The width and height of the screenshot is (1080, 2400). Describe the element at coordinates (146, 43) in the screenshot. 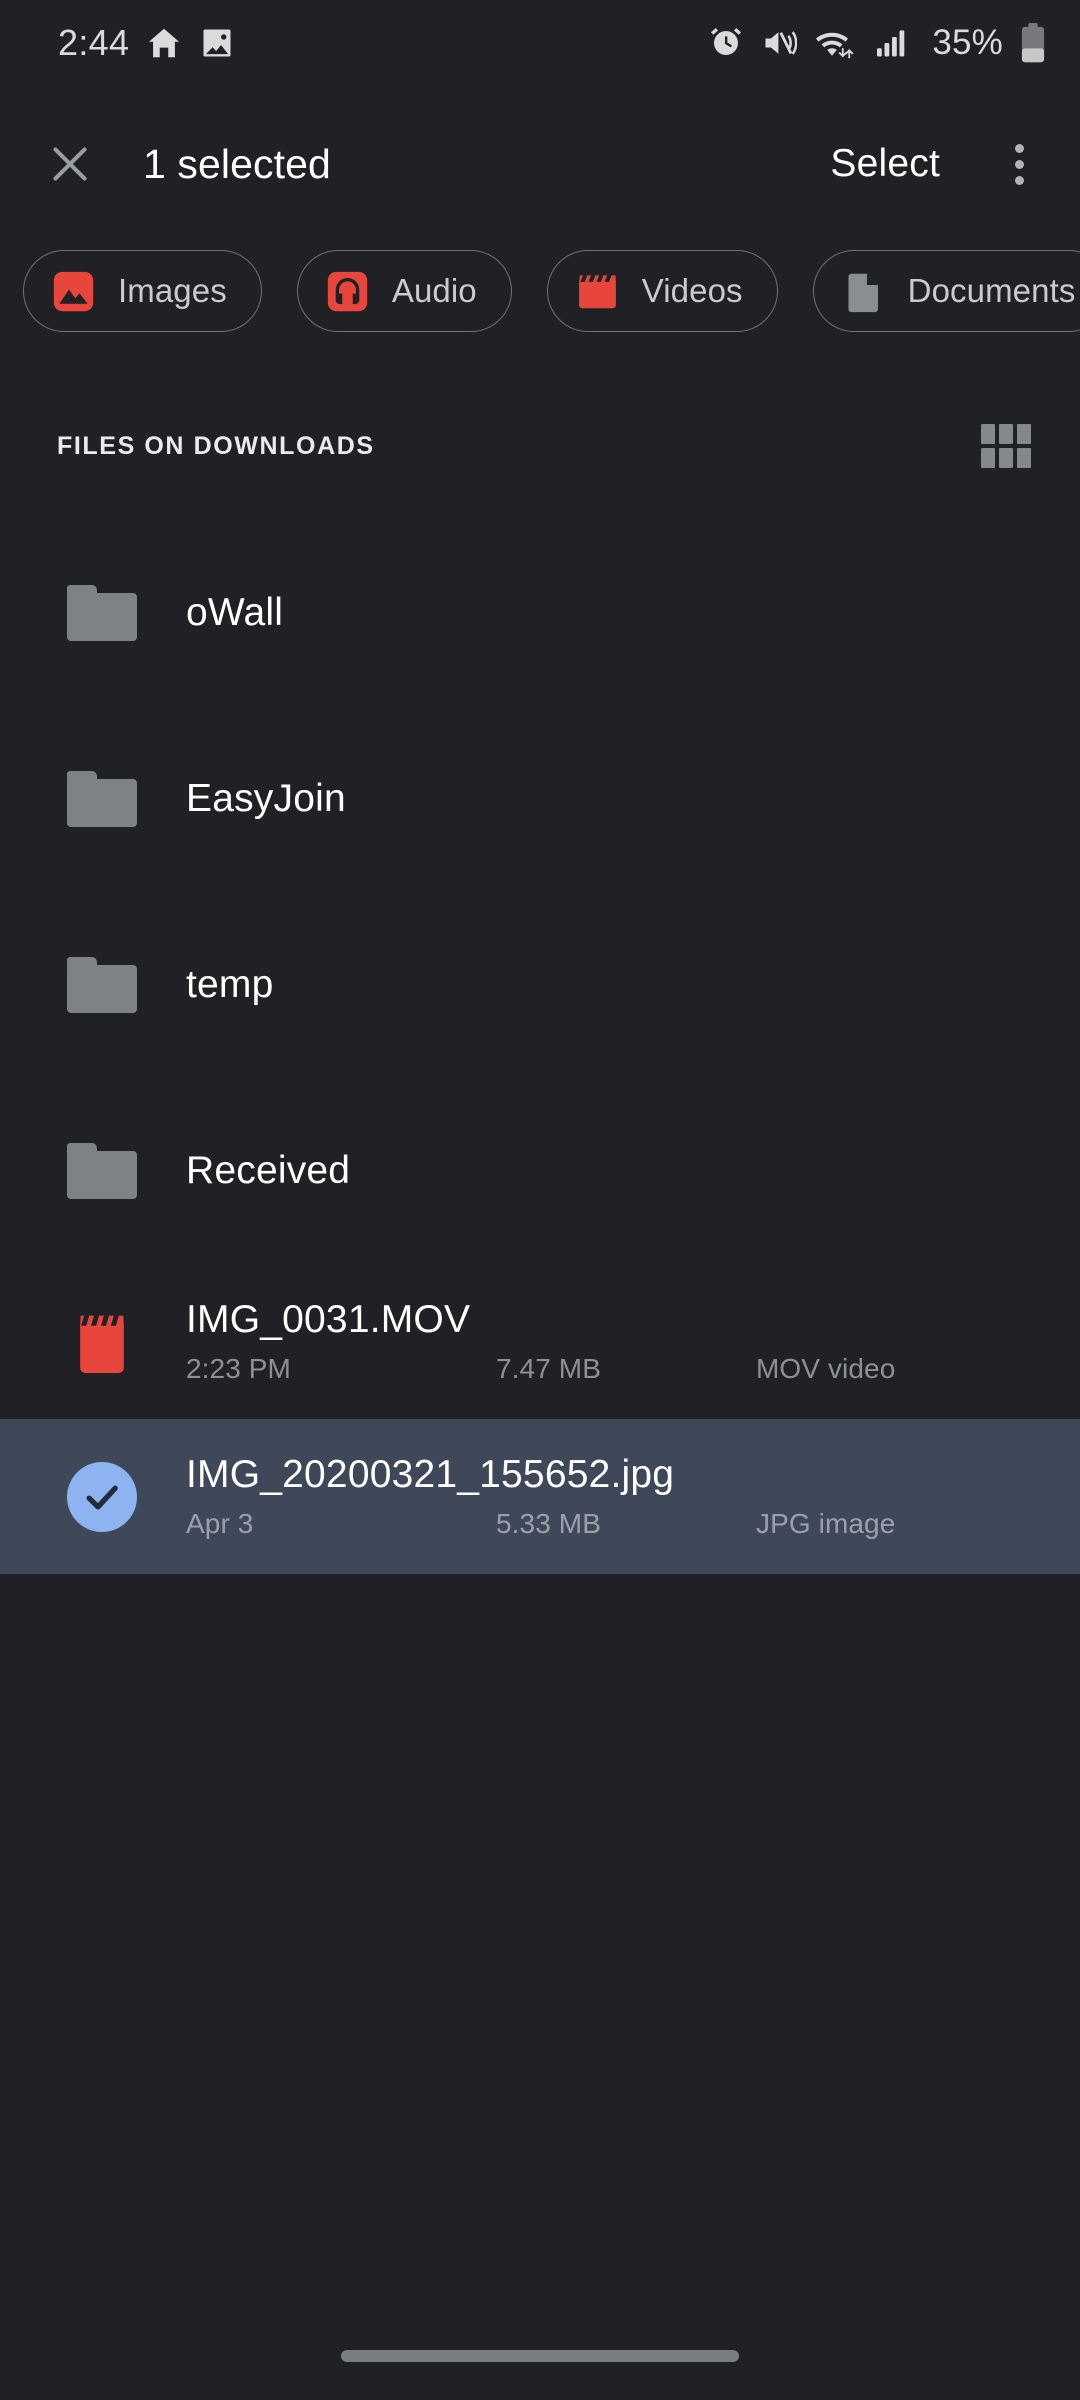

I see `status-bar-left: 2:44` at that location.